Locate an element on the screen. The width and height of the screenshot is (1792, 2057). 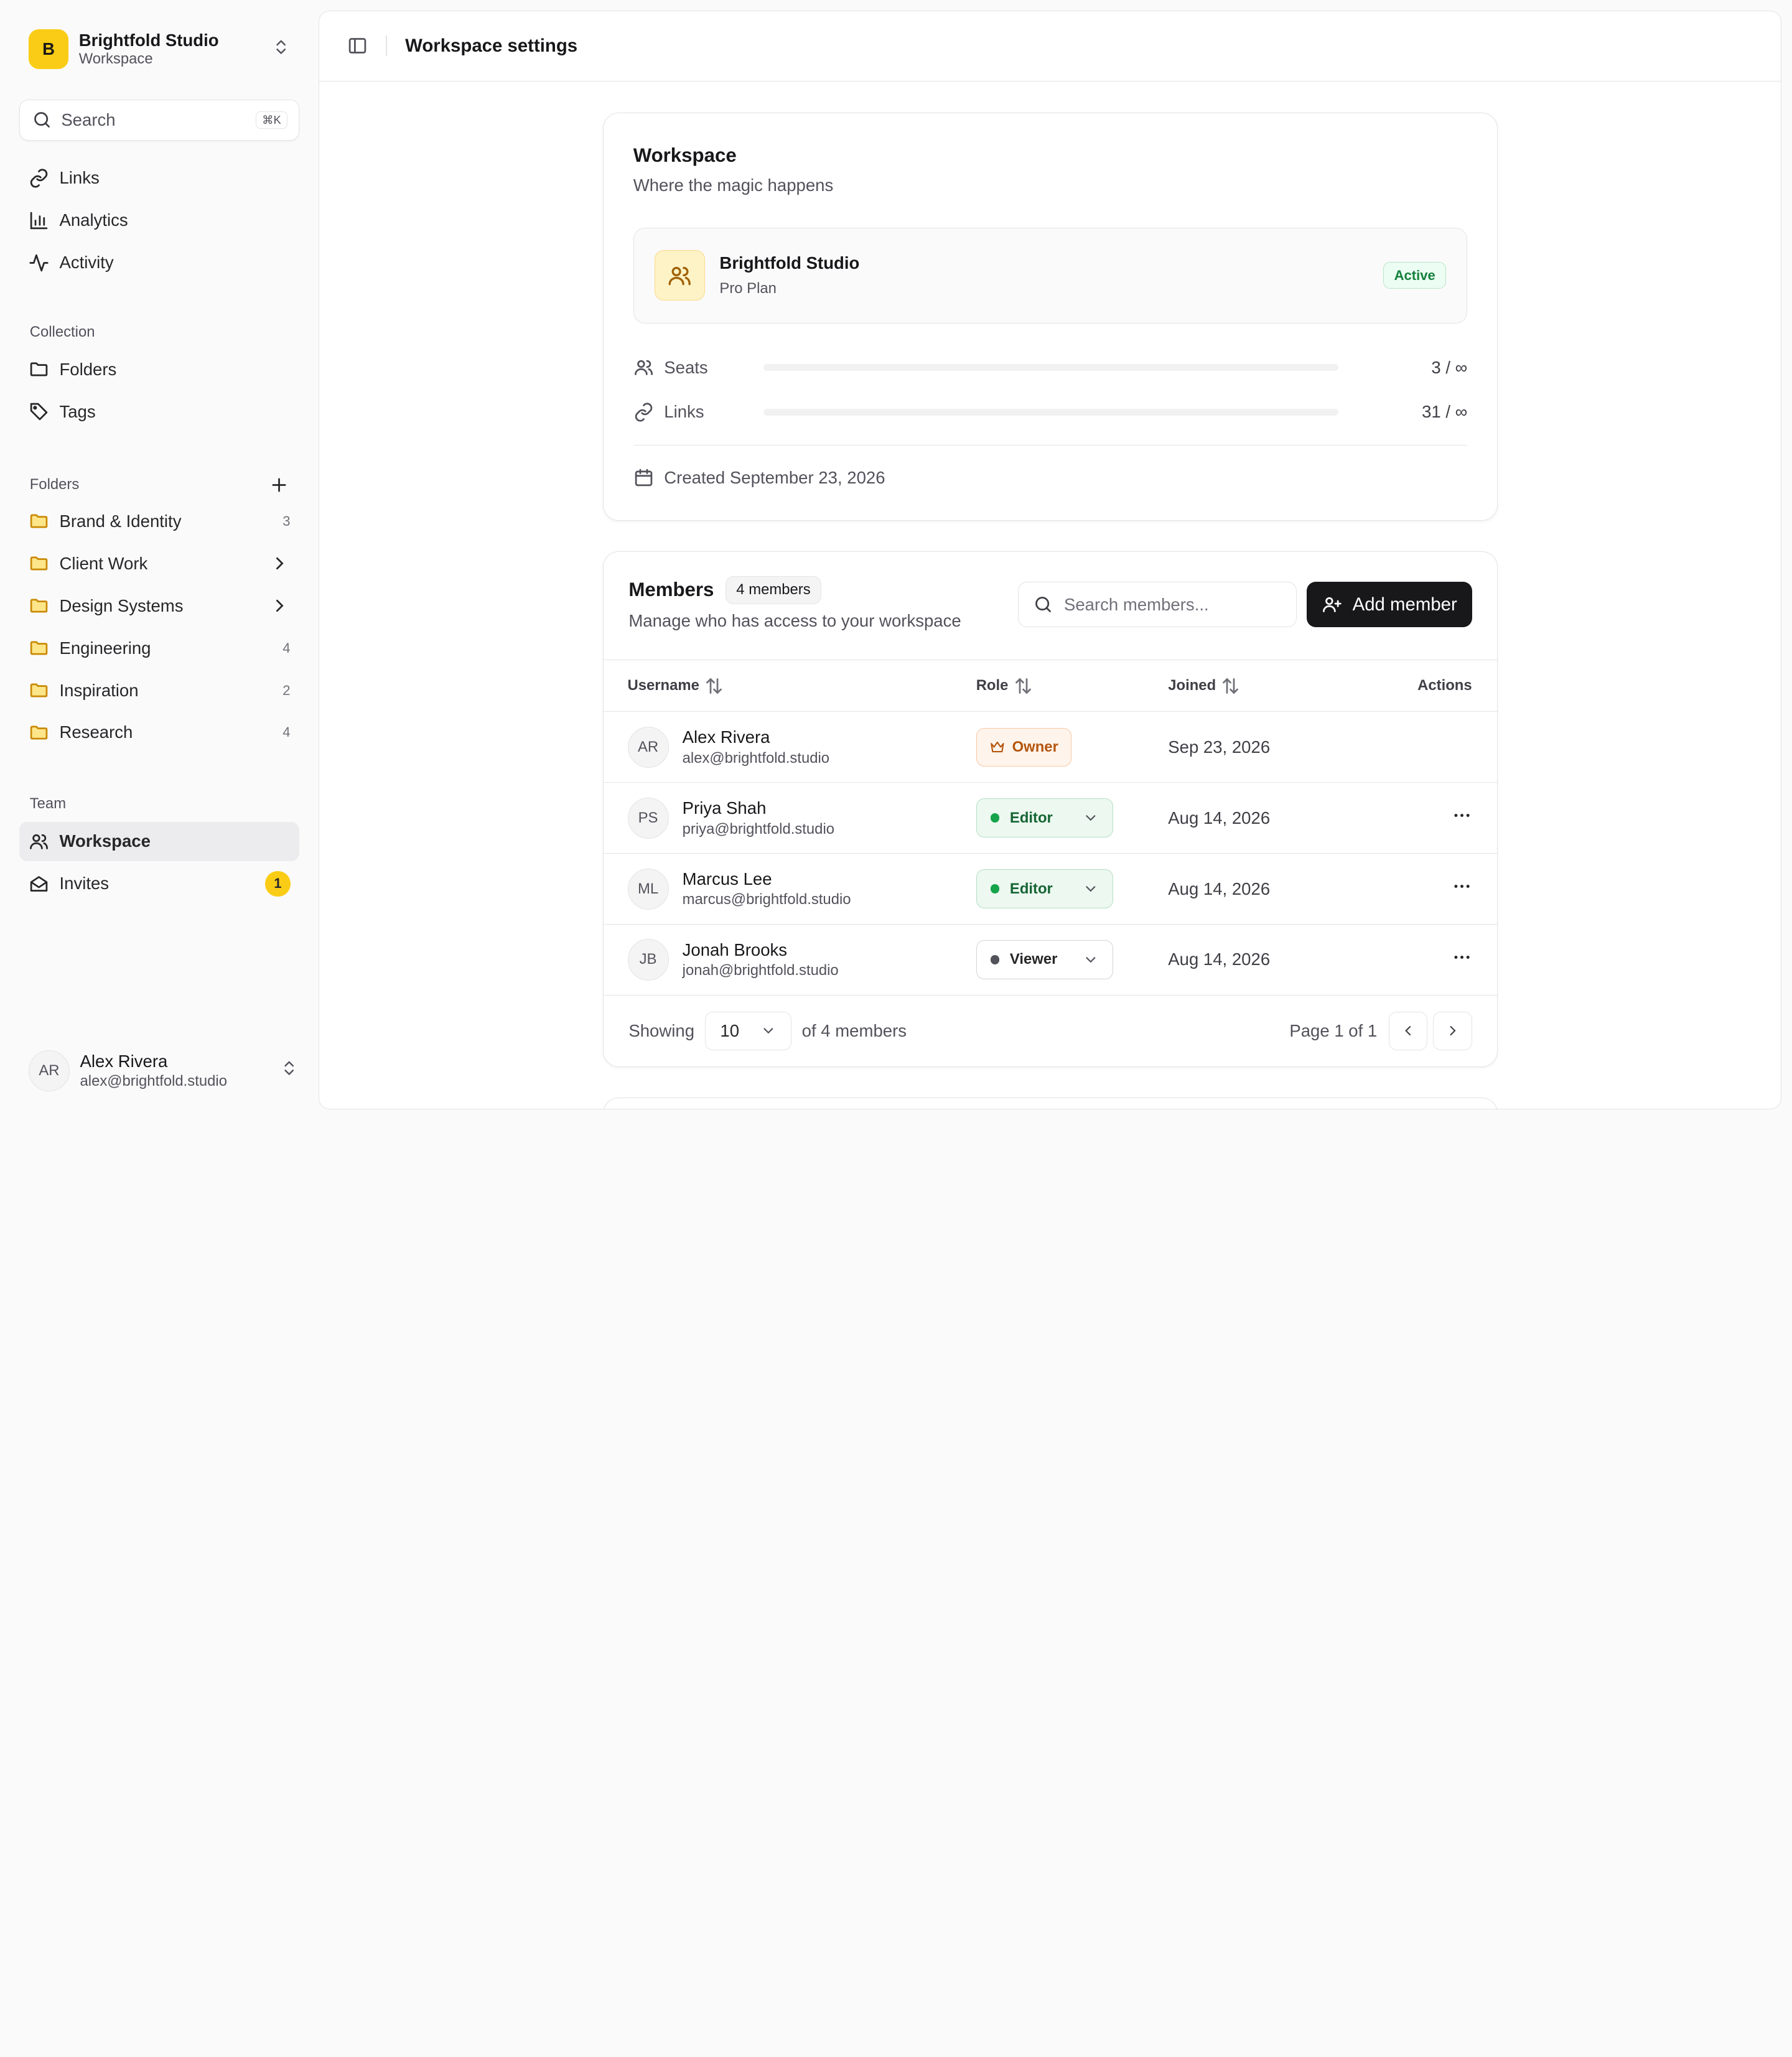
current-user-menu: AR Alex Rivera alex@brightfold.studio is located at coordinates (163, 1071).